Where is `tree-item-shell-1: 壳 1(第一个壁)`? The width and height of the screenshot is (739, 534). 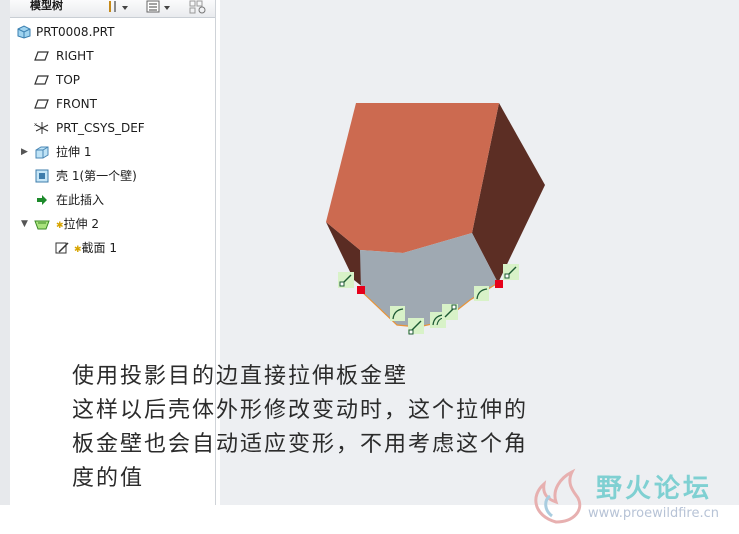 tree-item-shell-1: 壳 1(第一个壁) is located at coordinates (112, 176).